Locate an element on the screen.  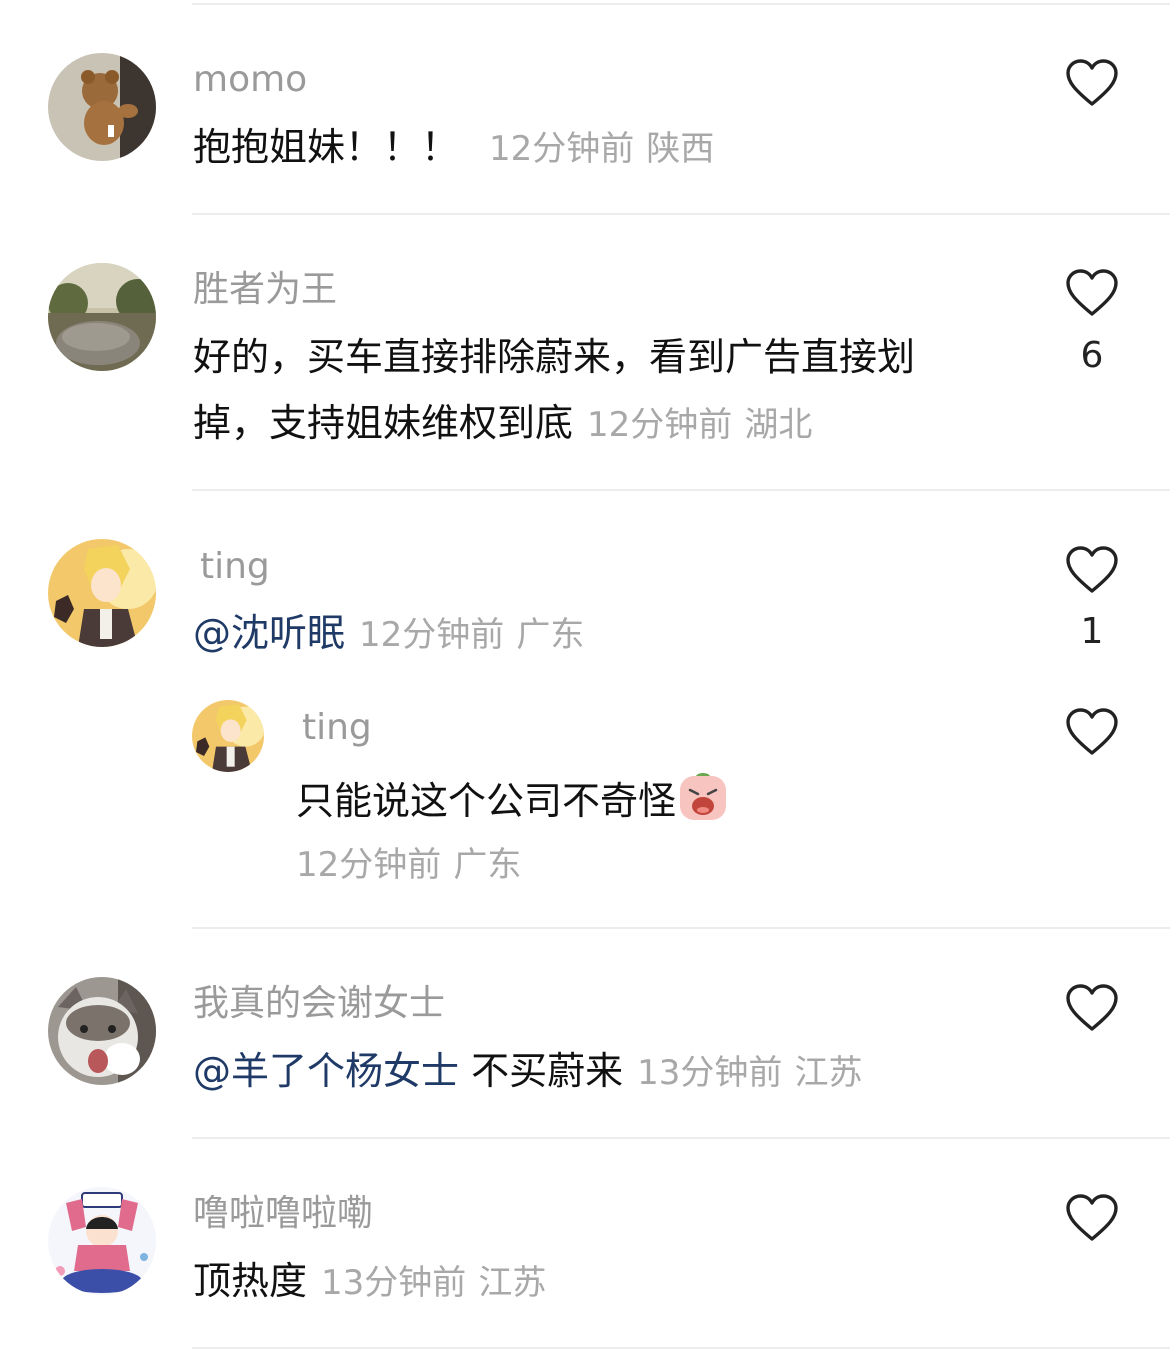
username: 噜啦噜啦嘞 is located at coordinates (283, 1214).